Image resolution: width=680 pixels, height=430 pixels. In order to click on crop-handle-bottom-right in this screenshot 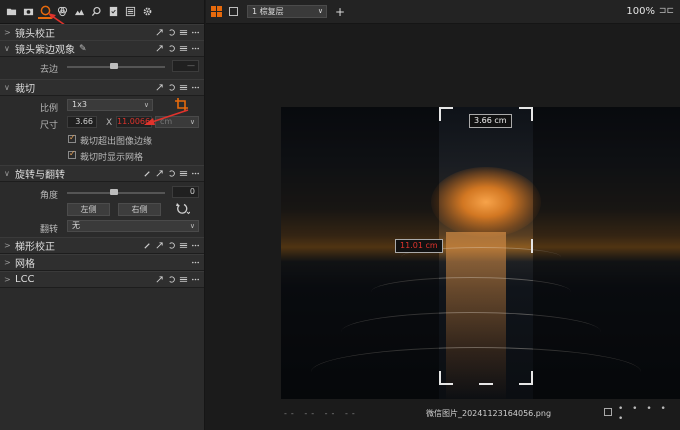, I will do `click(526, 378)`.